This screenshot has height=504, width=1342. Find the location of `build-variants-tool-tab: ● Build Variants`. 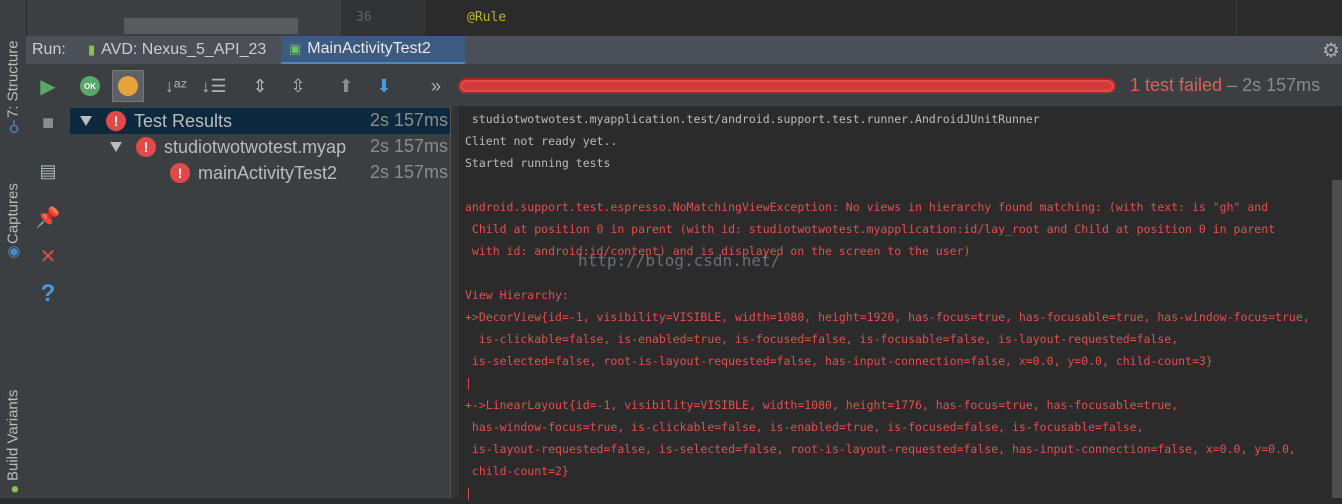

build-variants-tool-tab: ● Build Variants is located at coordinates (13, 438).